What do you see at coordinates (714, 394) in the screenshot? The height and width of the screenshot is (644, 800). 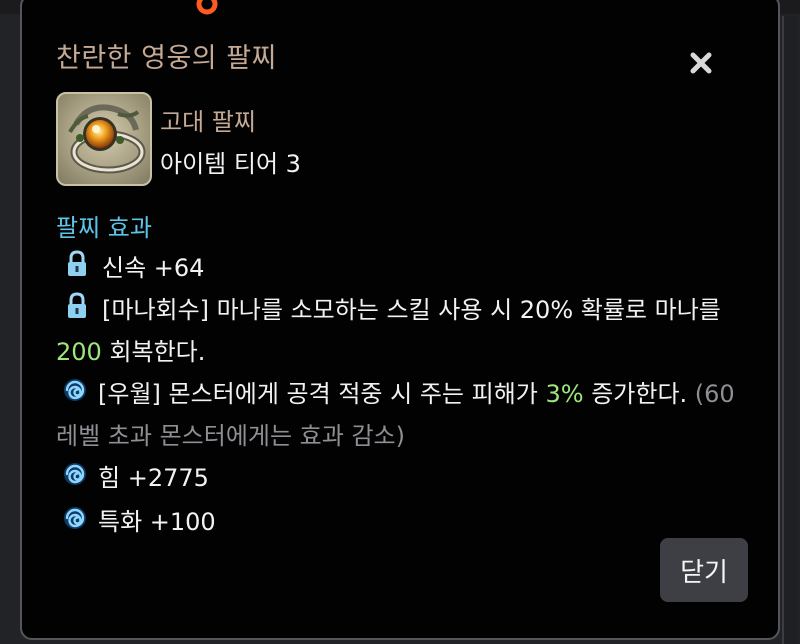 I see `superiority-note-start: (60` at bounding box center [714, 394].